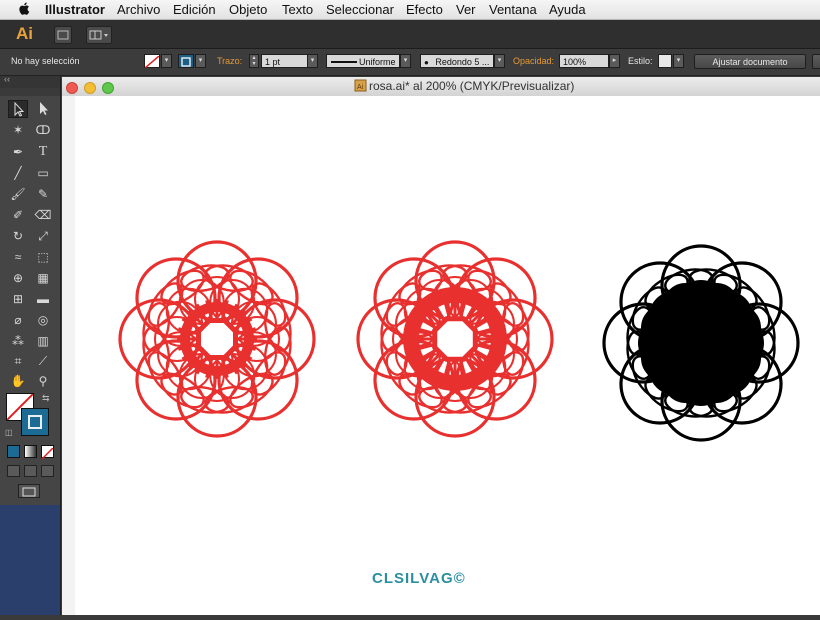 The width and height of the screenshot is (820, 620). What do you see at coordinates (18, 257) in the screenshot?
I see `width-tool-icon: ≈` at bounding box center [18, 257].